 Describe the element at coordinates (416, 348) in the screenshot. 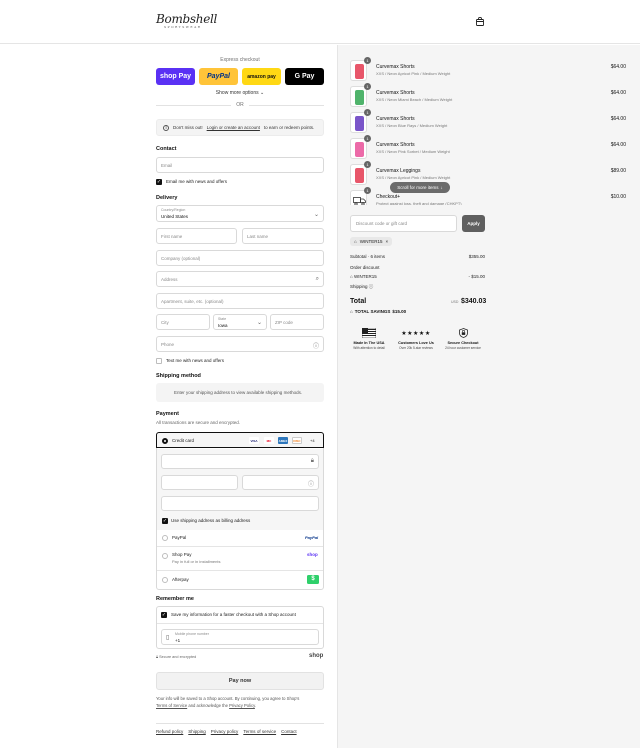

I see `badge-subtitle: Over 20k 5-star reviews` at that location.